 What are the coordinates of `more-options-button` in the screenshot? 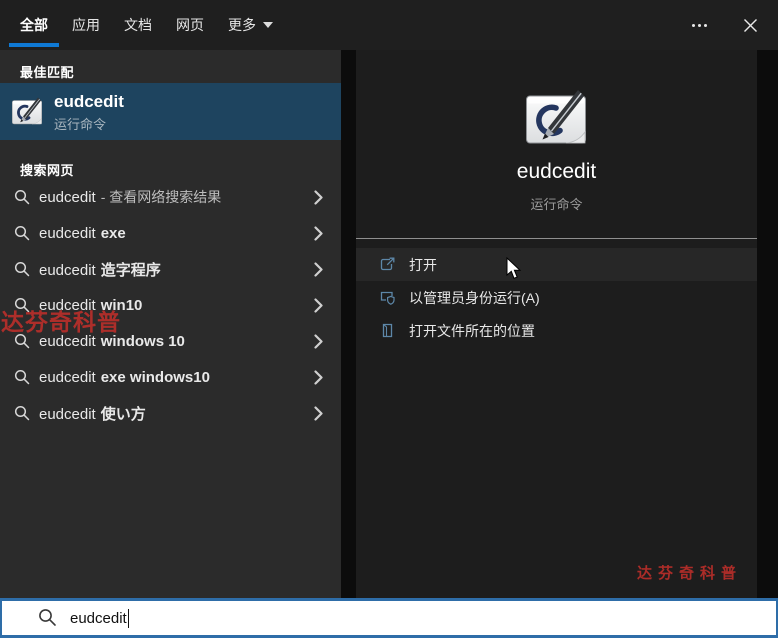 It's located at (699, 25).